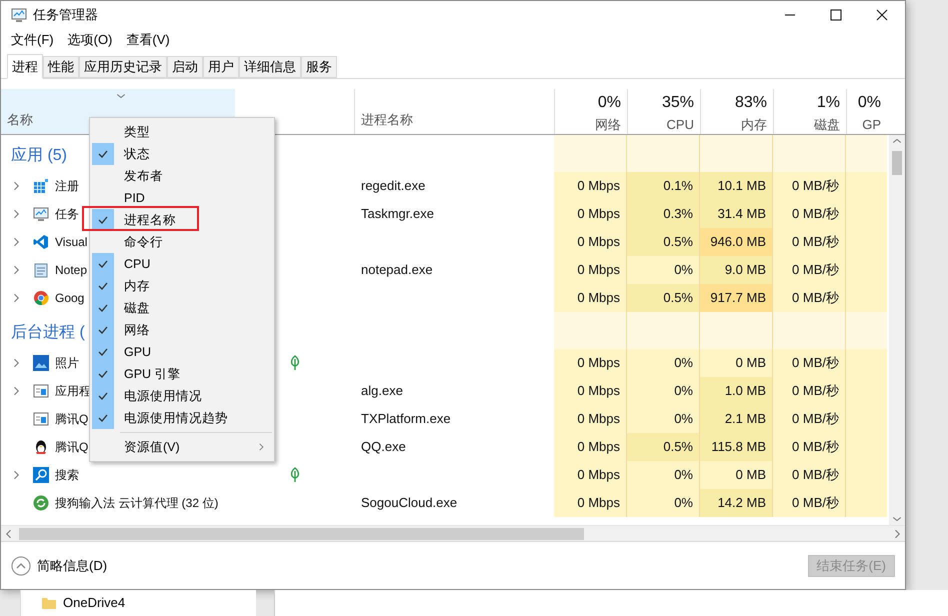  I want to click on horizontal-scrollbar, so click(453, 533).